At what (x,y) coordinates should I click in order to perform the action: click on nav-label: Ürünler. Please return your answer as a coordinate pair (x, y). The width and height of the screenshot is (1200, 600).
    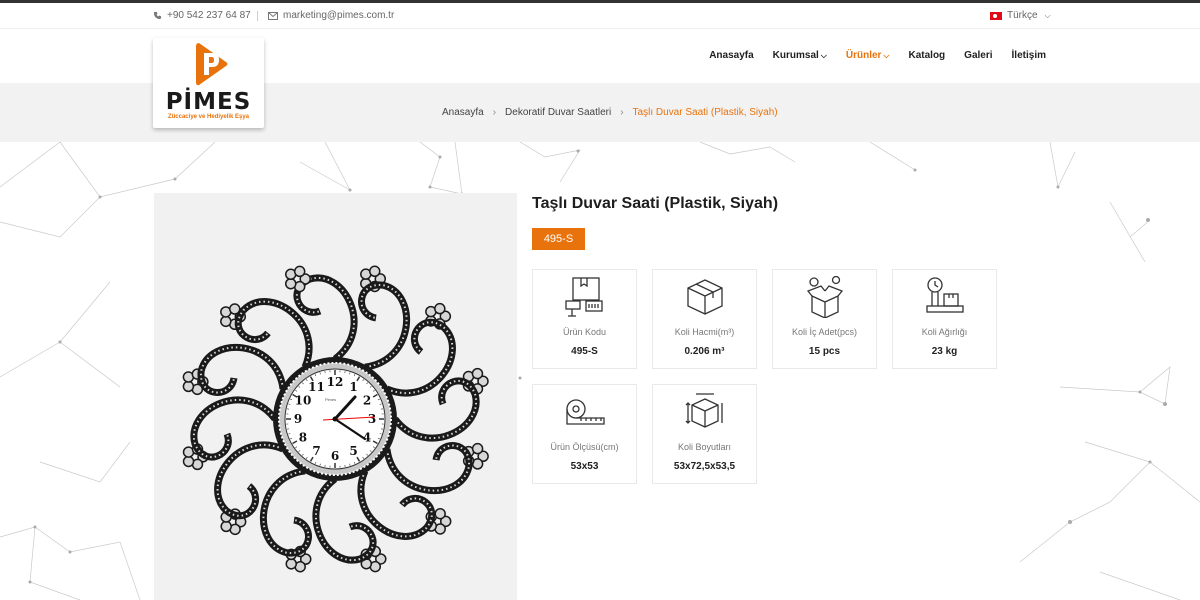
    Looking at the image, I should click on (863, 55).